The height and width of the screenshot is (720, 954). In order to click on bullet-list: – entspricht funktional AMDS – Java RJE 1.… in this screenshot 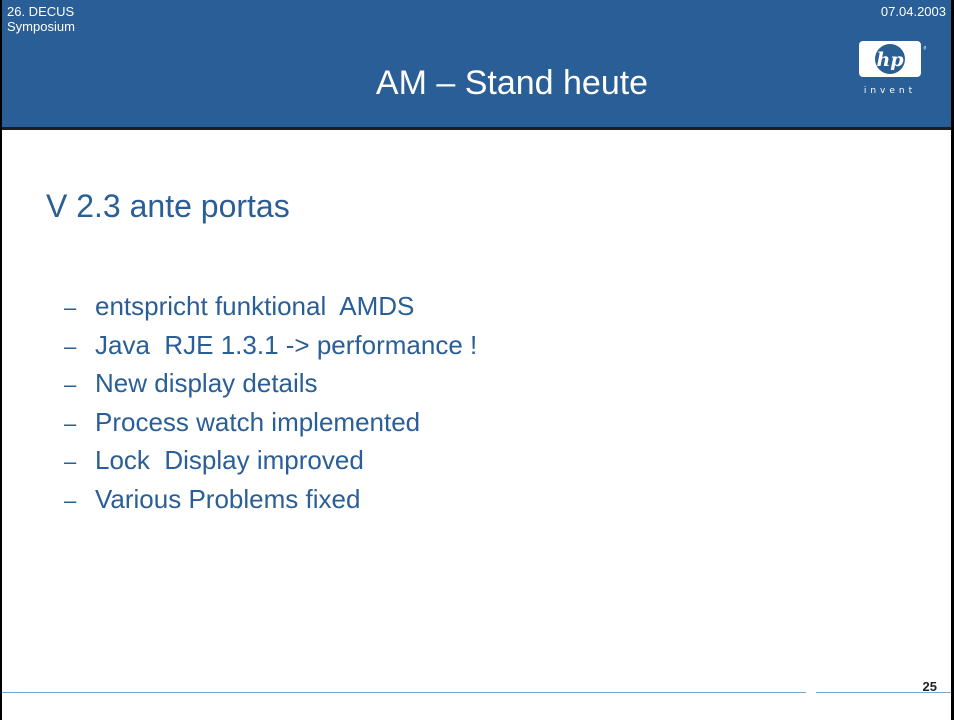, I will do `click(270, 403)`.